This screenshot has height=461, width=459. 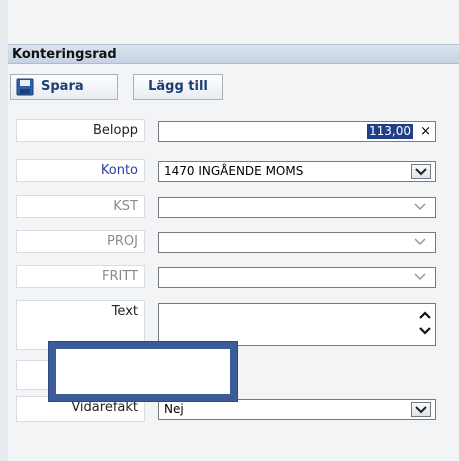 I want to click on konto-select: 1470 INGÅENDE MOMS, so click(x=297, y=171).